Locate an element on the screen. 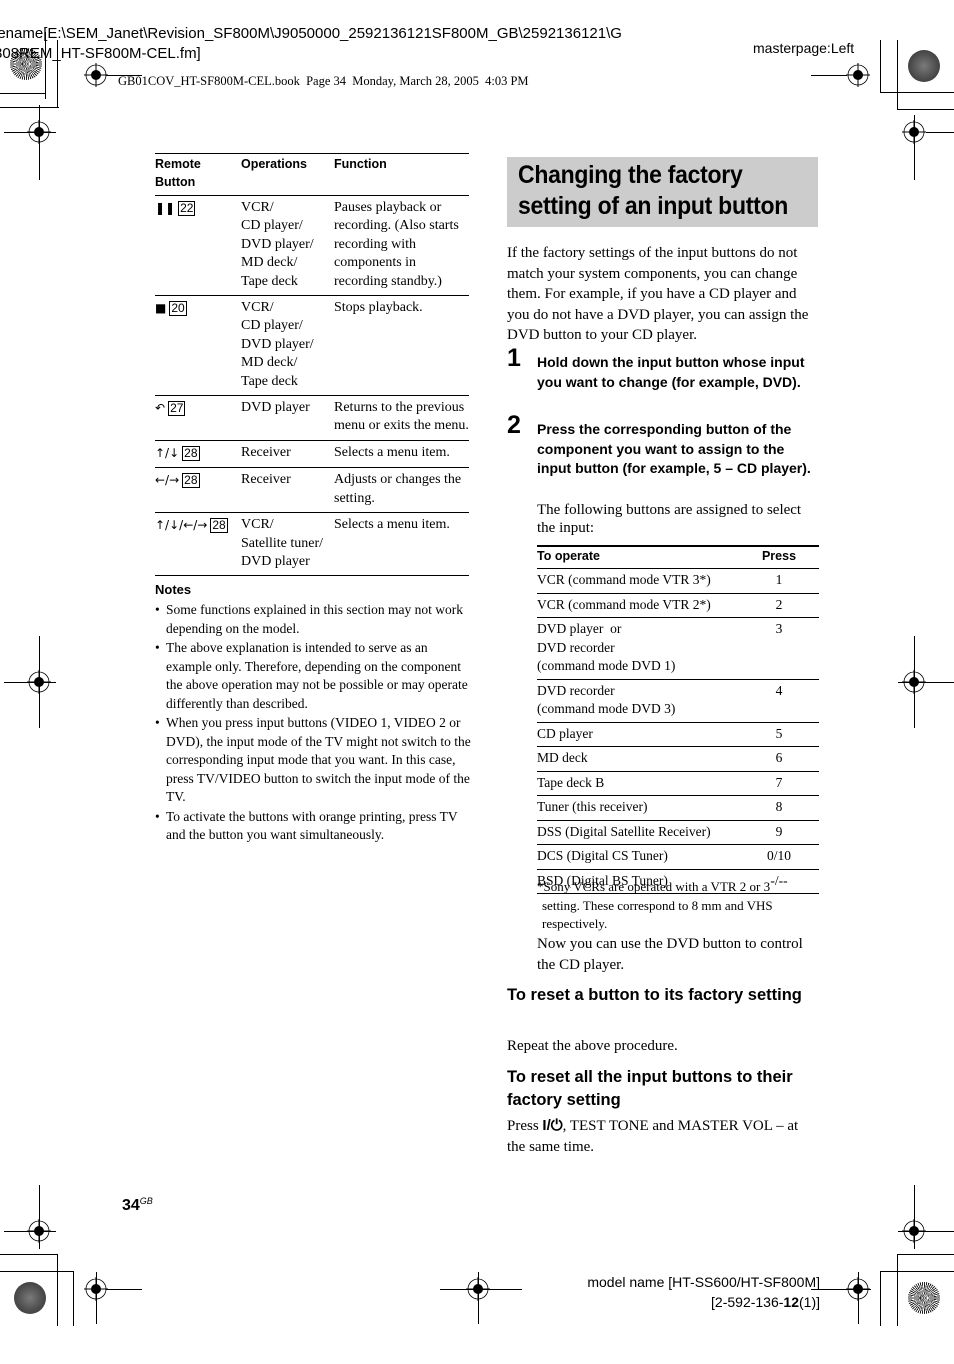  section-title-line-2: setting of an input button is located at coordinates (653, 206).